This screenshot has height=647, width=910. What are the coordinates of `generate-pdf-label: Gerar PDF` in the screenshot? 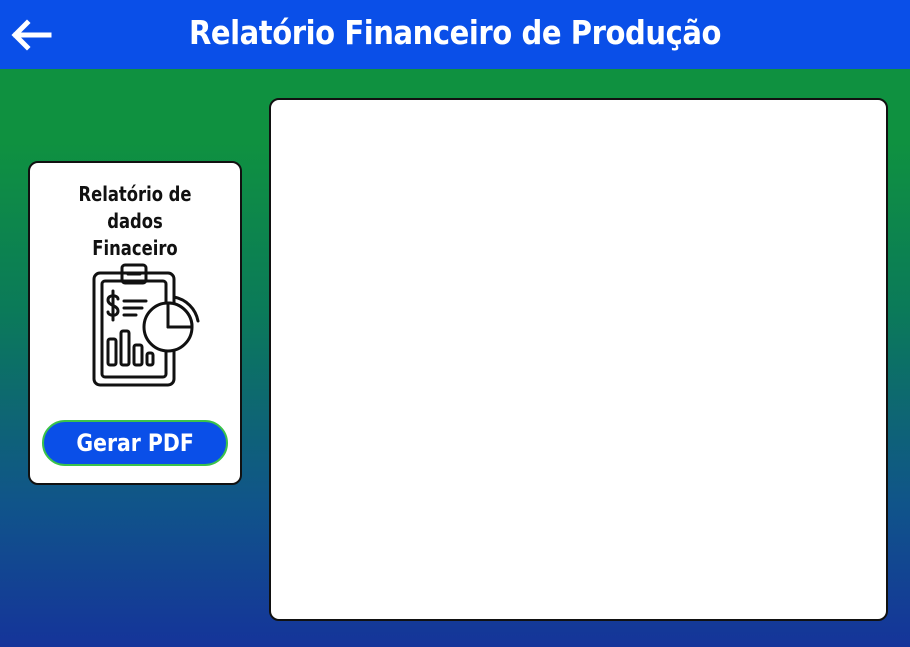 It's located at (135, 443).